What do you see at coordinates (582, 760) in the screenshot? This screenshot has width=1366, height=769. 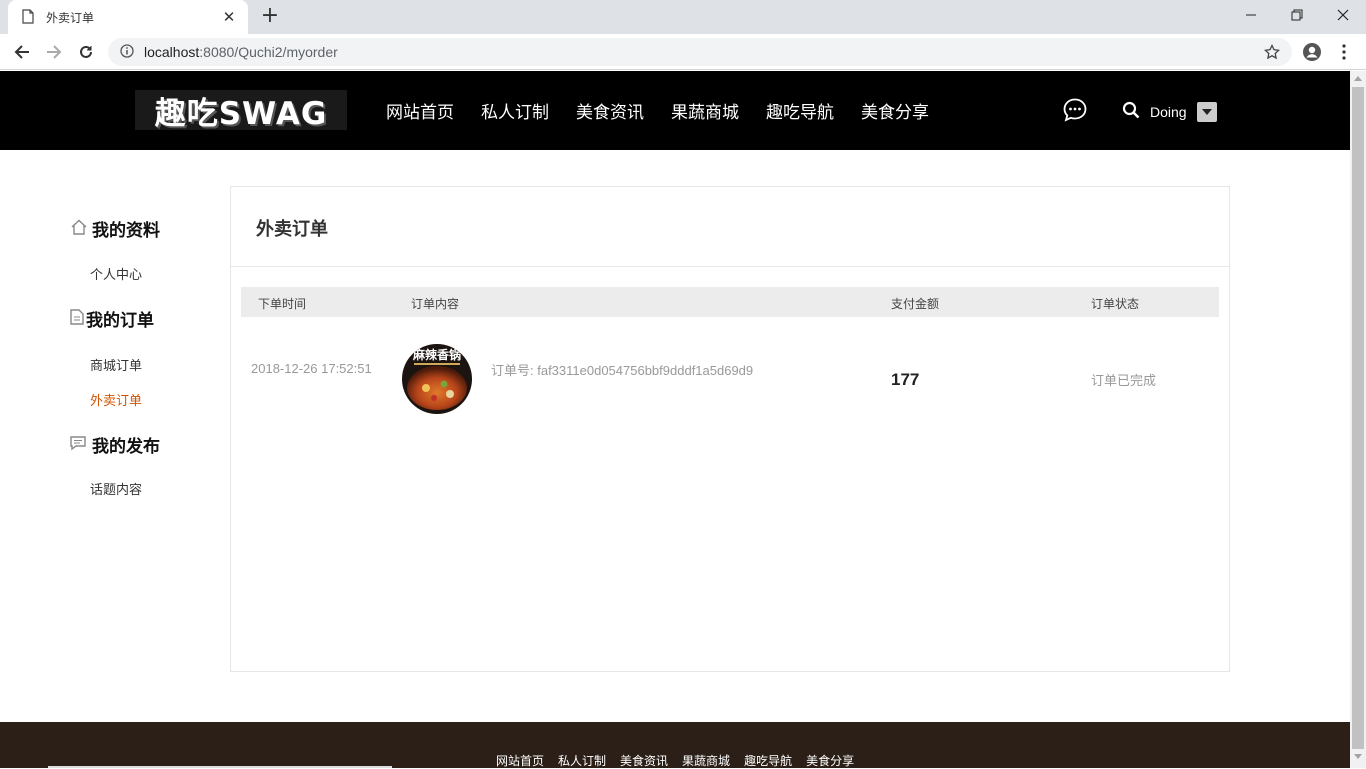 I see `footer-link-private-order: 私人订制` at bounding box center [582, 760].